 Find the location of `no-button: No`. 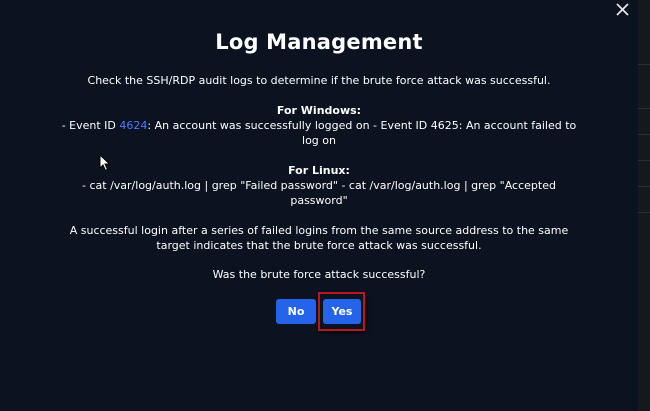

no-button: No is located at coordinates (296, 311).